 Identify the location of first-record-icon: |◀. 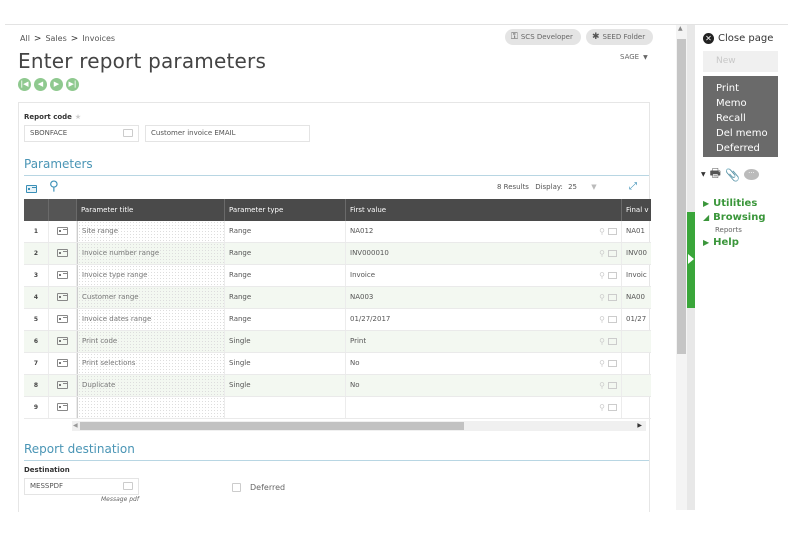
(24, 84).